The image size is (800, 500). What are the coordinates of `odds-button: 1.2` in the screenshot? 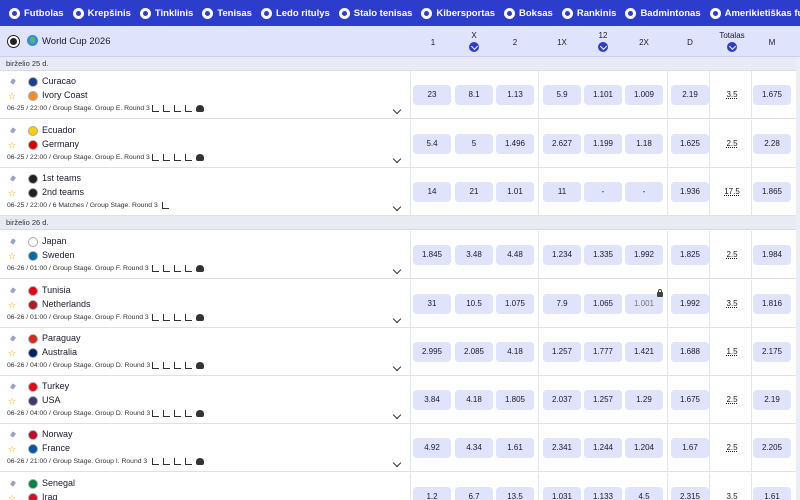 It's located at (432, 493).